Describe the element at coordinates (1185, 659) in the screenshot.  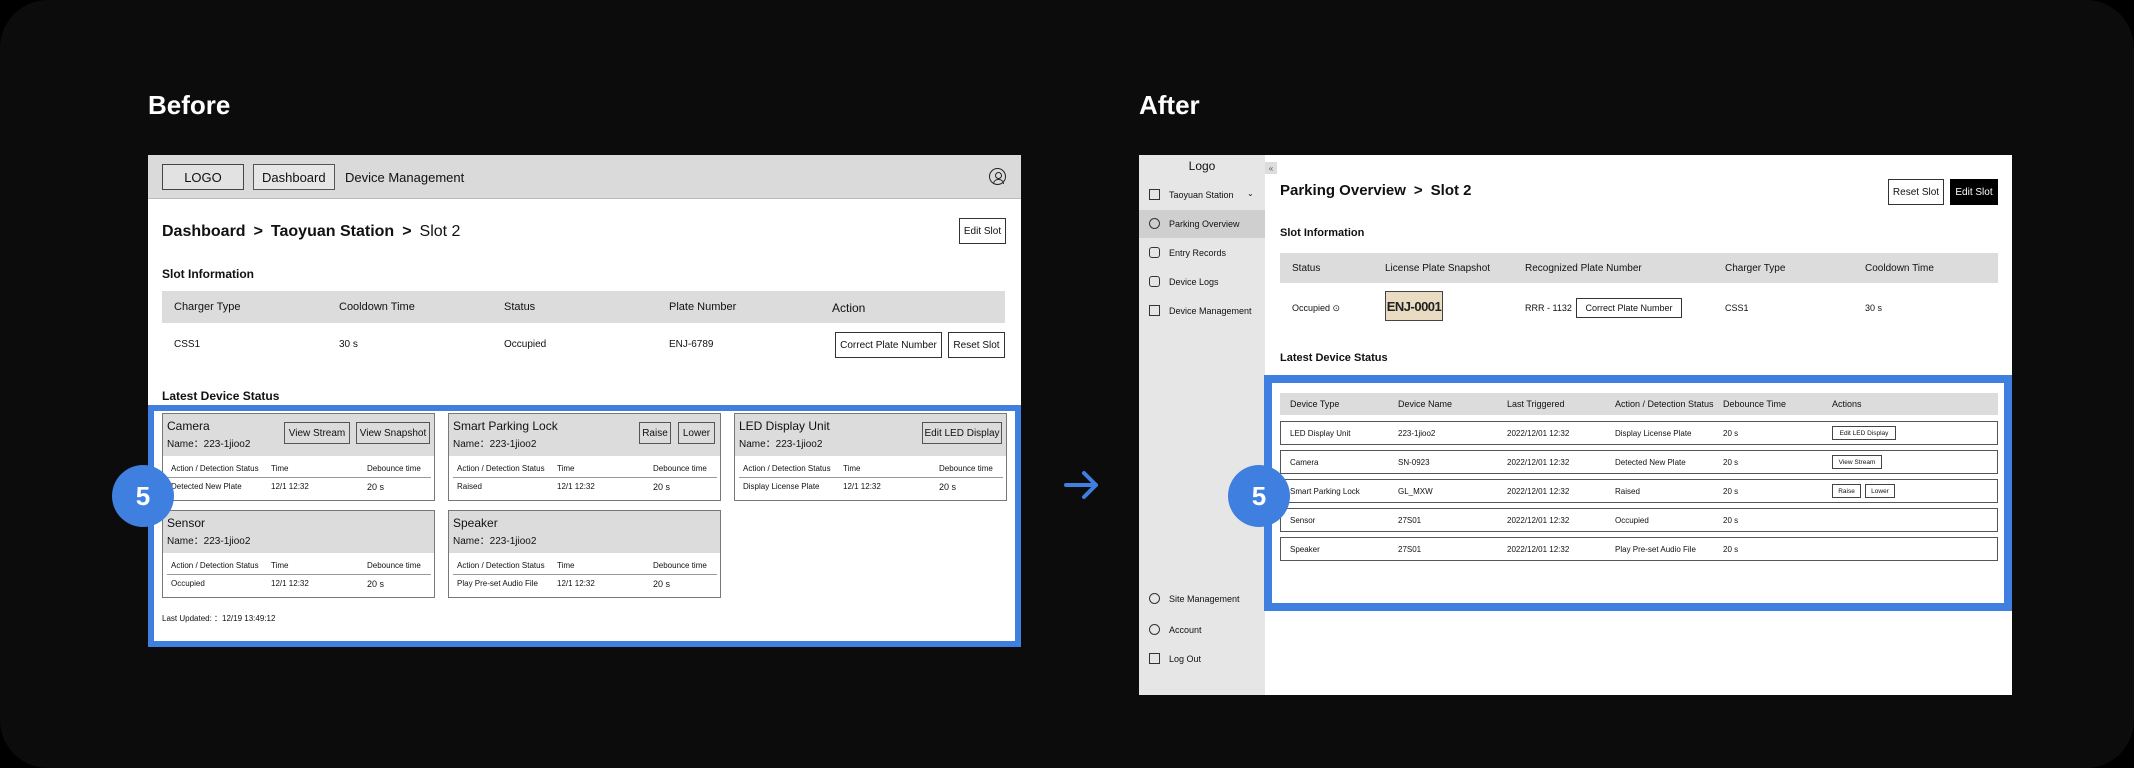
I see `sidebar-item-label: Log Out` at that location.